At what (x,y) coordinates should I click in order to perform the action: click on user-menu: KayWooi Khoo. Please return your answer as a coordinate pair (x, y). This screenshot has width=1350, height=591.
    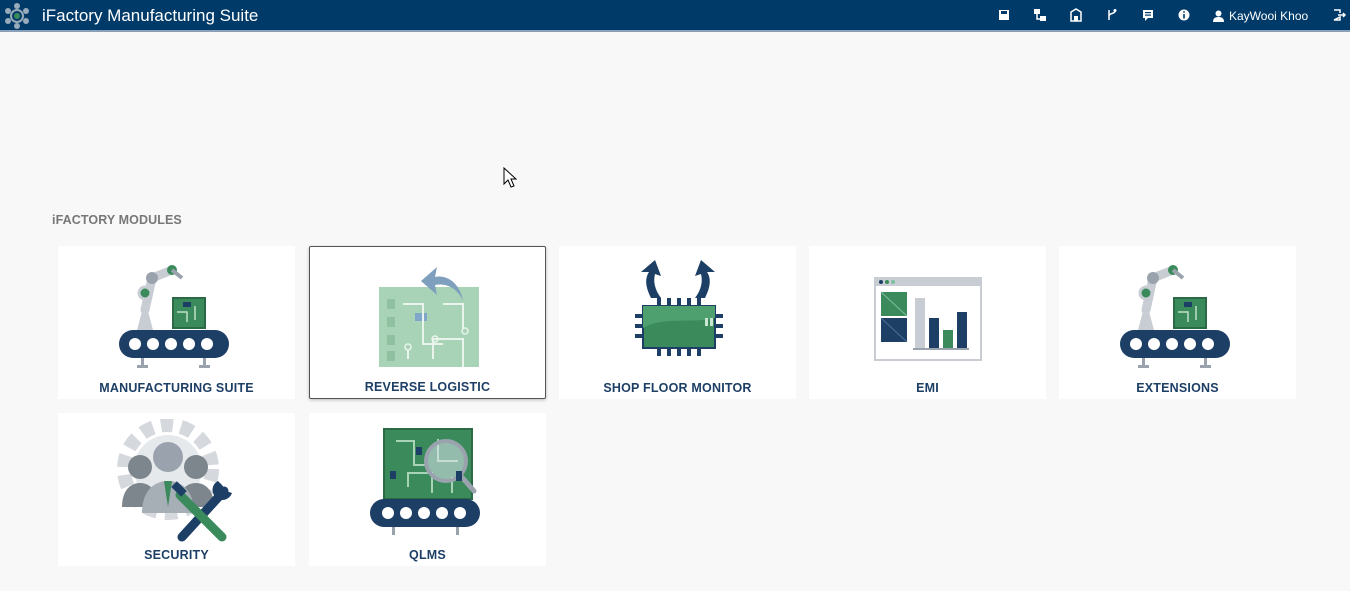
    Looking at the image, I should click on (1260, 16).